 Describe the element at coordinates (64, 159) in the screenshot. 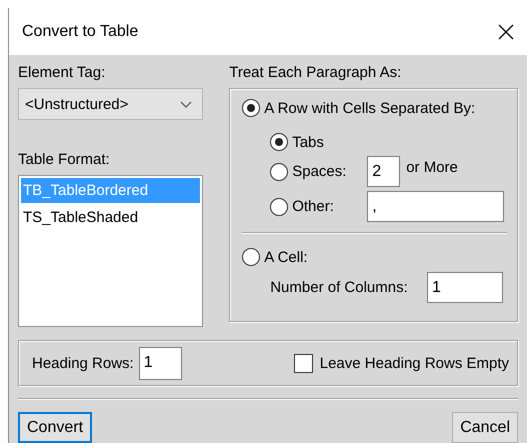

I see `field-label: Table Format:` at that location.